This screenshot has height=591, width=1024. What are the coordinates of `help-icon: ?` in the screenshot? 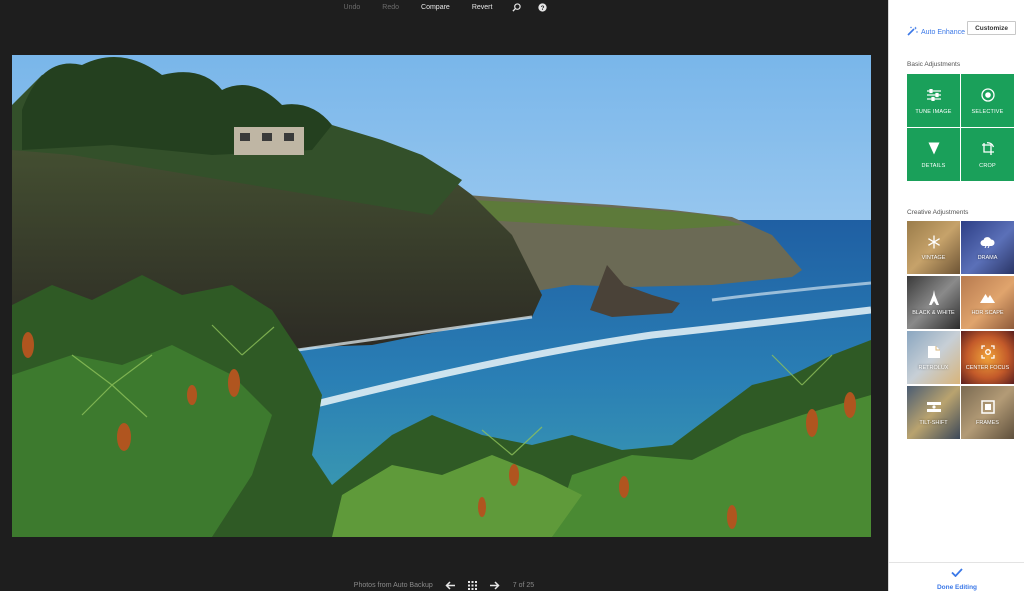 It's located at (542, 7).